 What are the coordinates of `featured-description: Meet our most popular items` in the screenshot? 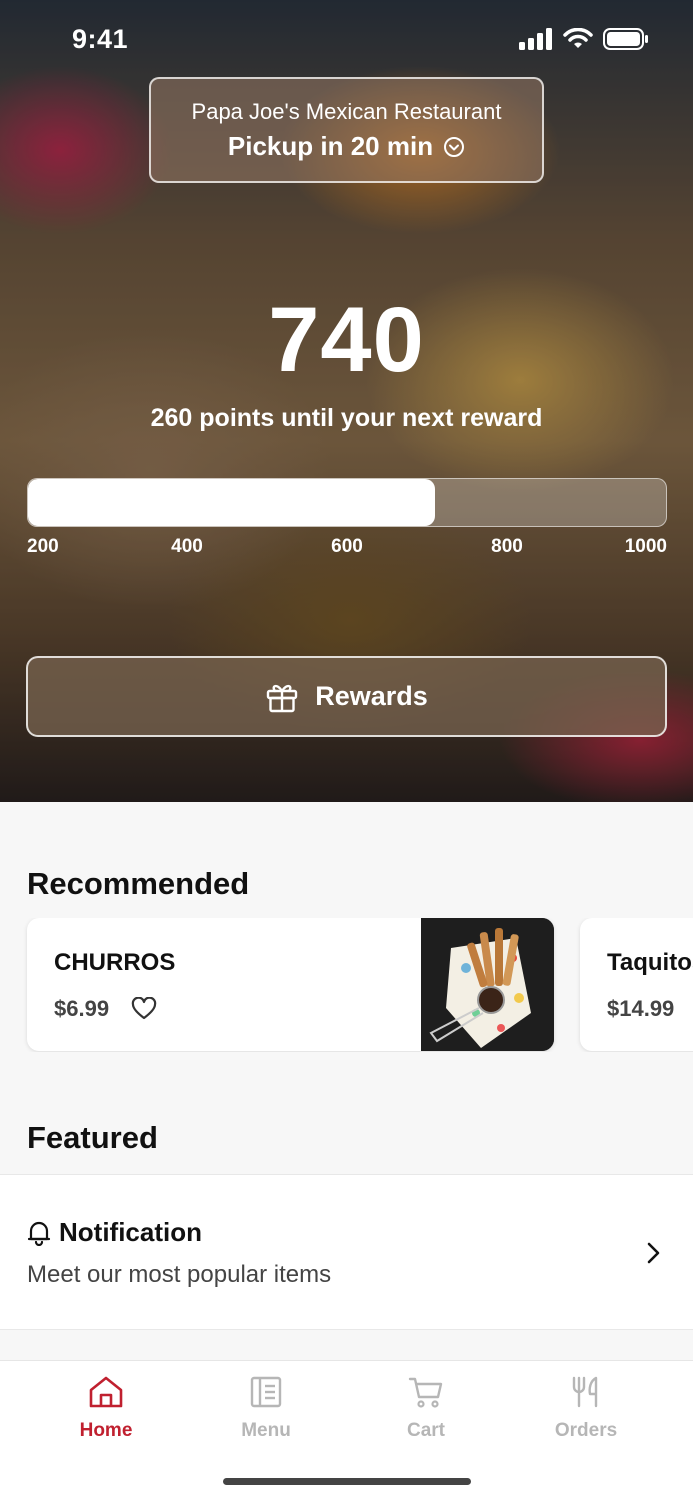 It's located at (179, 1274).